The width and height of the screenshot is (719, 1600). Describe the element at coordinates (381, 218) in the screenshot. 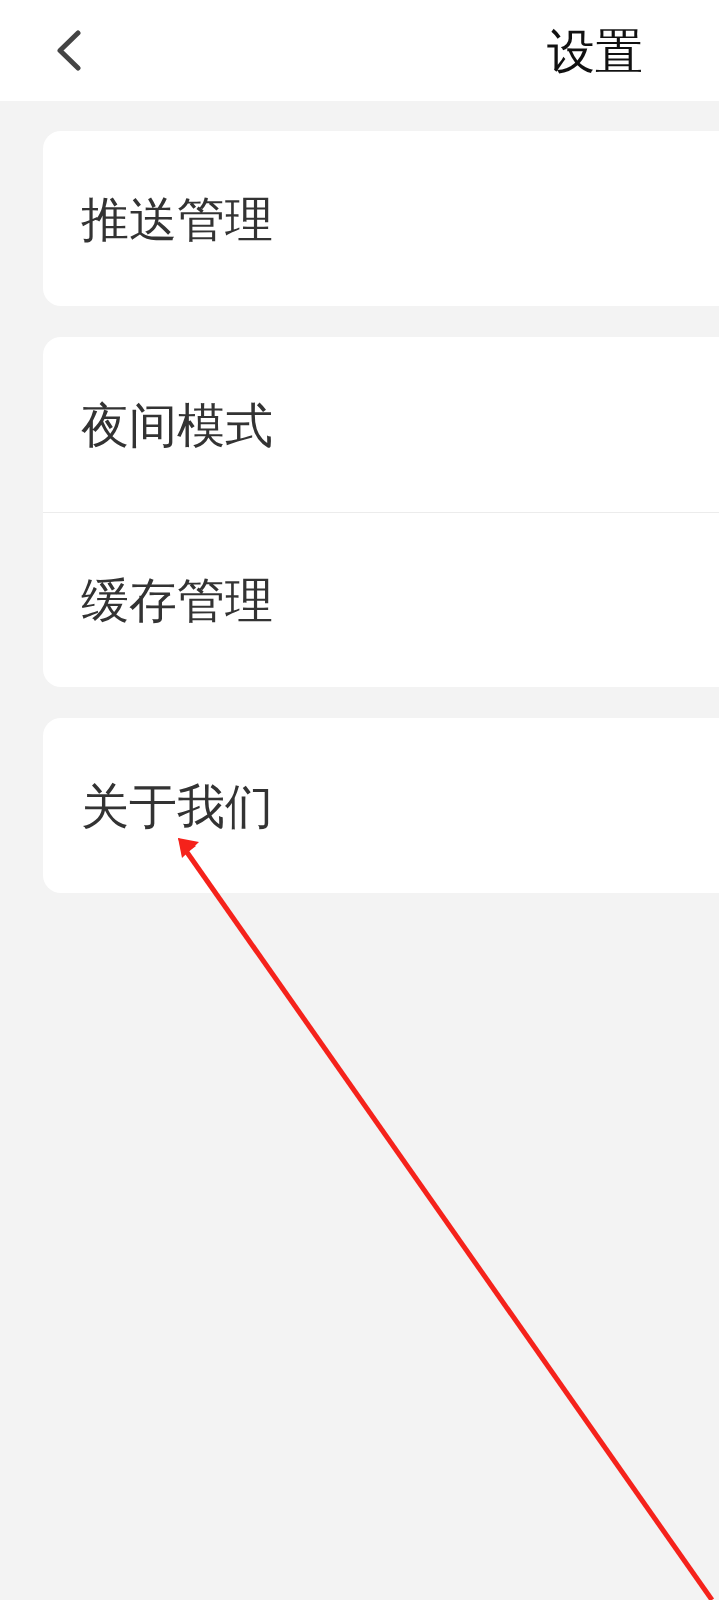

I see `settings-row: 推送管理` at that location.